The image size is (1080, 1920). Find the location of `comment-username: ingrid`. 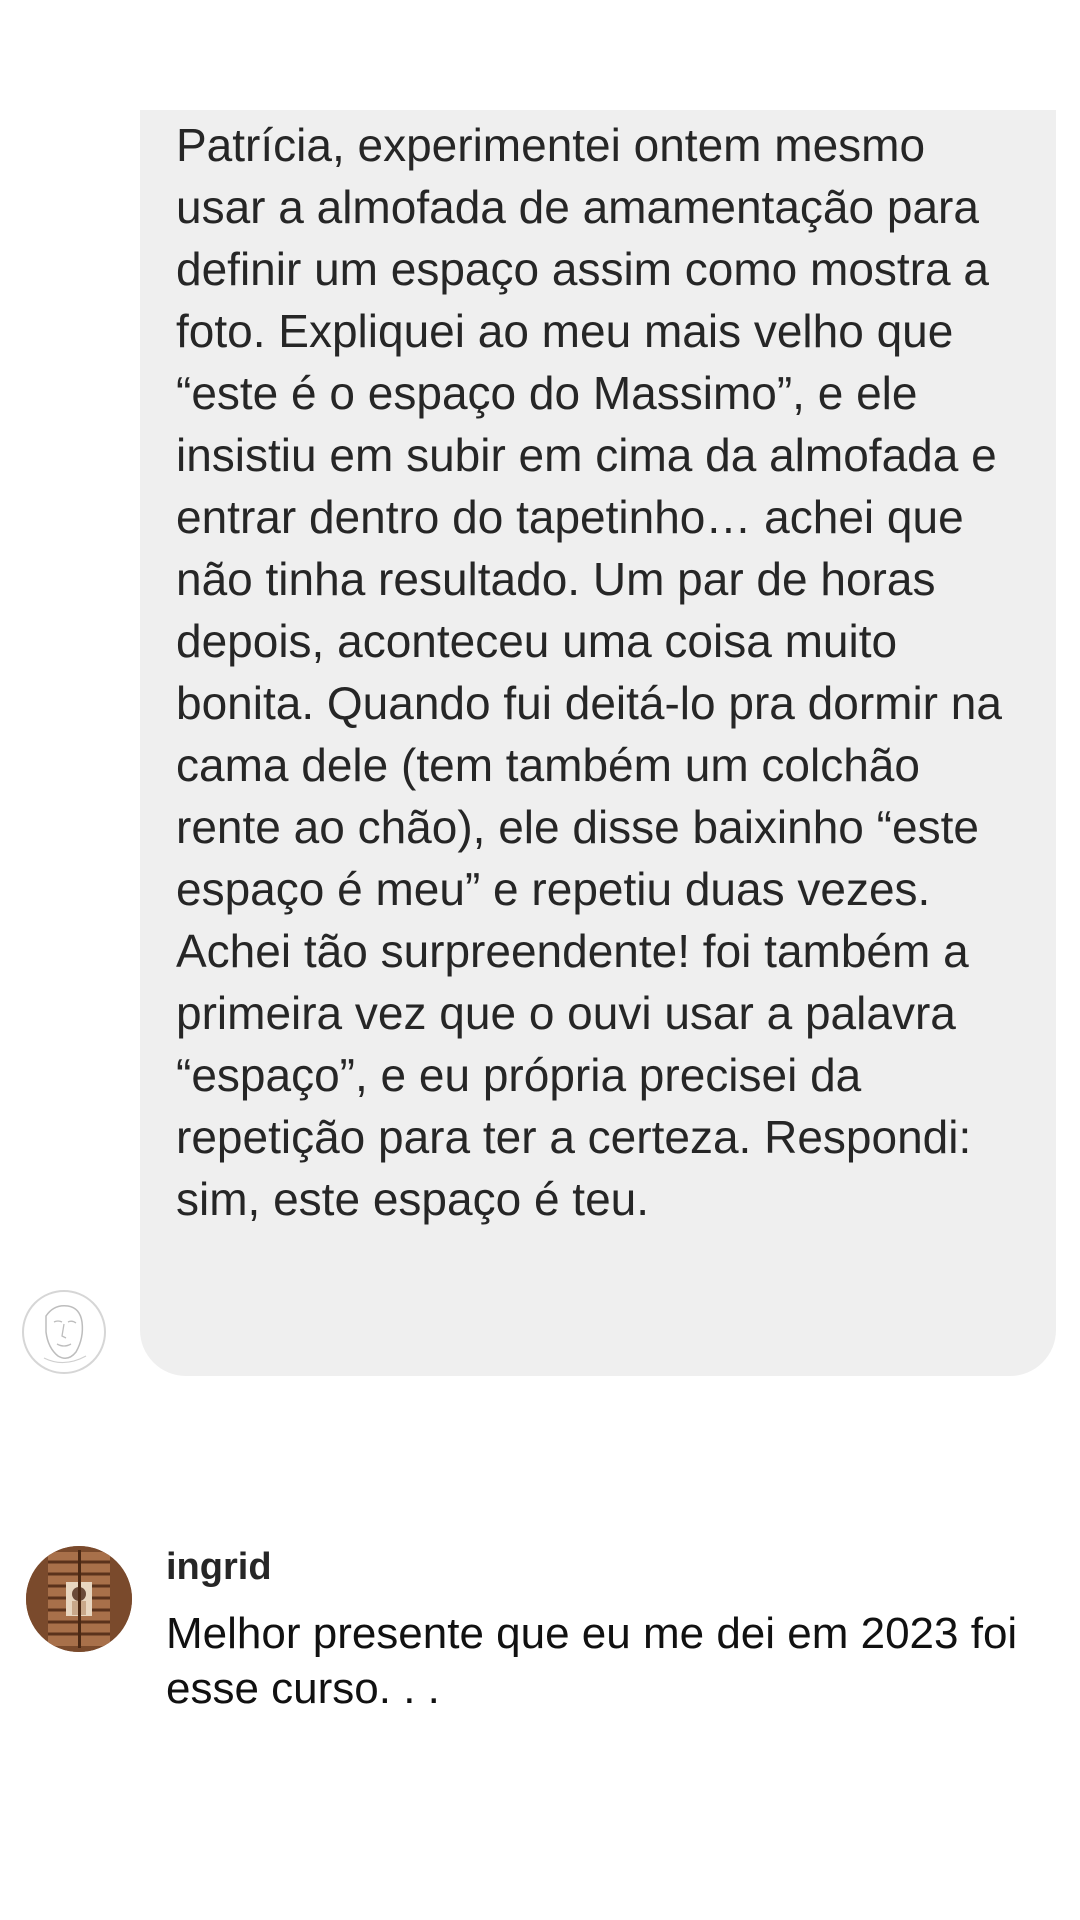

comment-username: ingrid is located at coordinates (219, 1567).